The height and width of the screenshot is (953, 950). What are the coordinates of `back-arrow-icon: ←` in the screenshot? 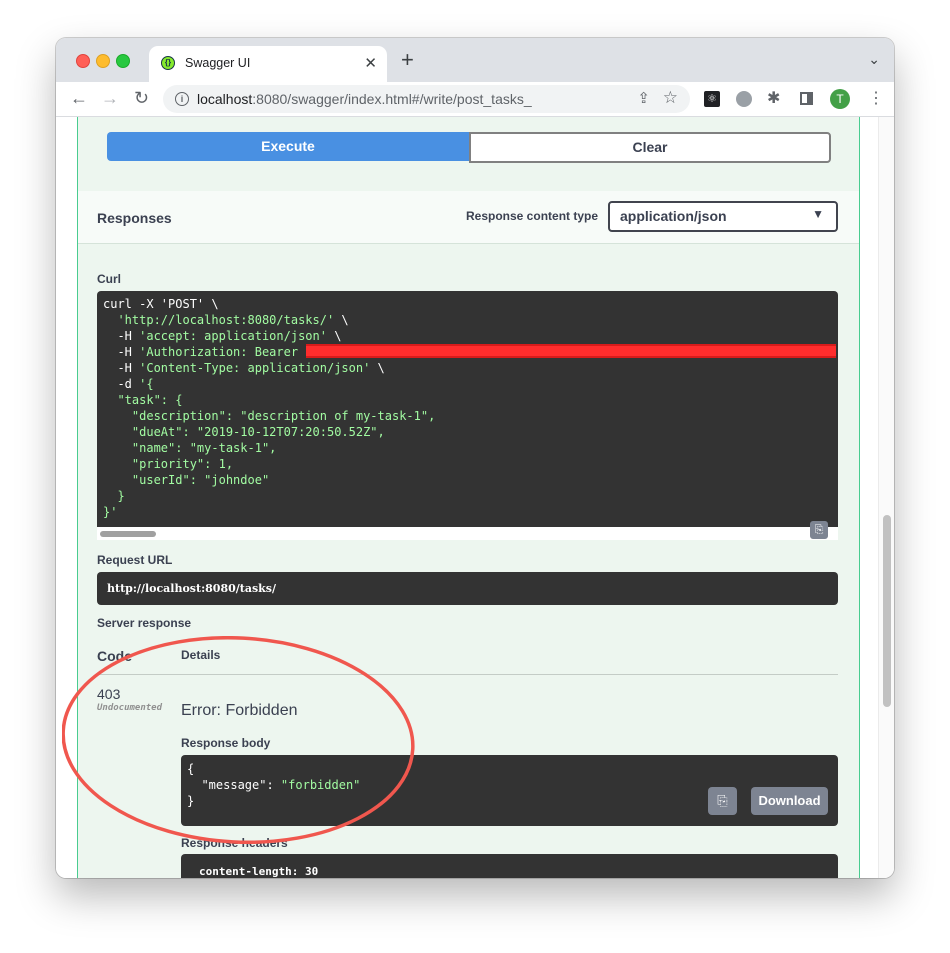 It's located at (79, 98).